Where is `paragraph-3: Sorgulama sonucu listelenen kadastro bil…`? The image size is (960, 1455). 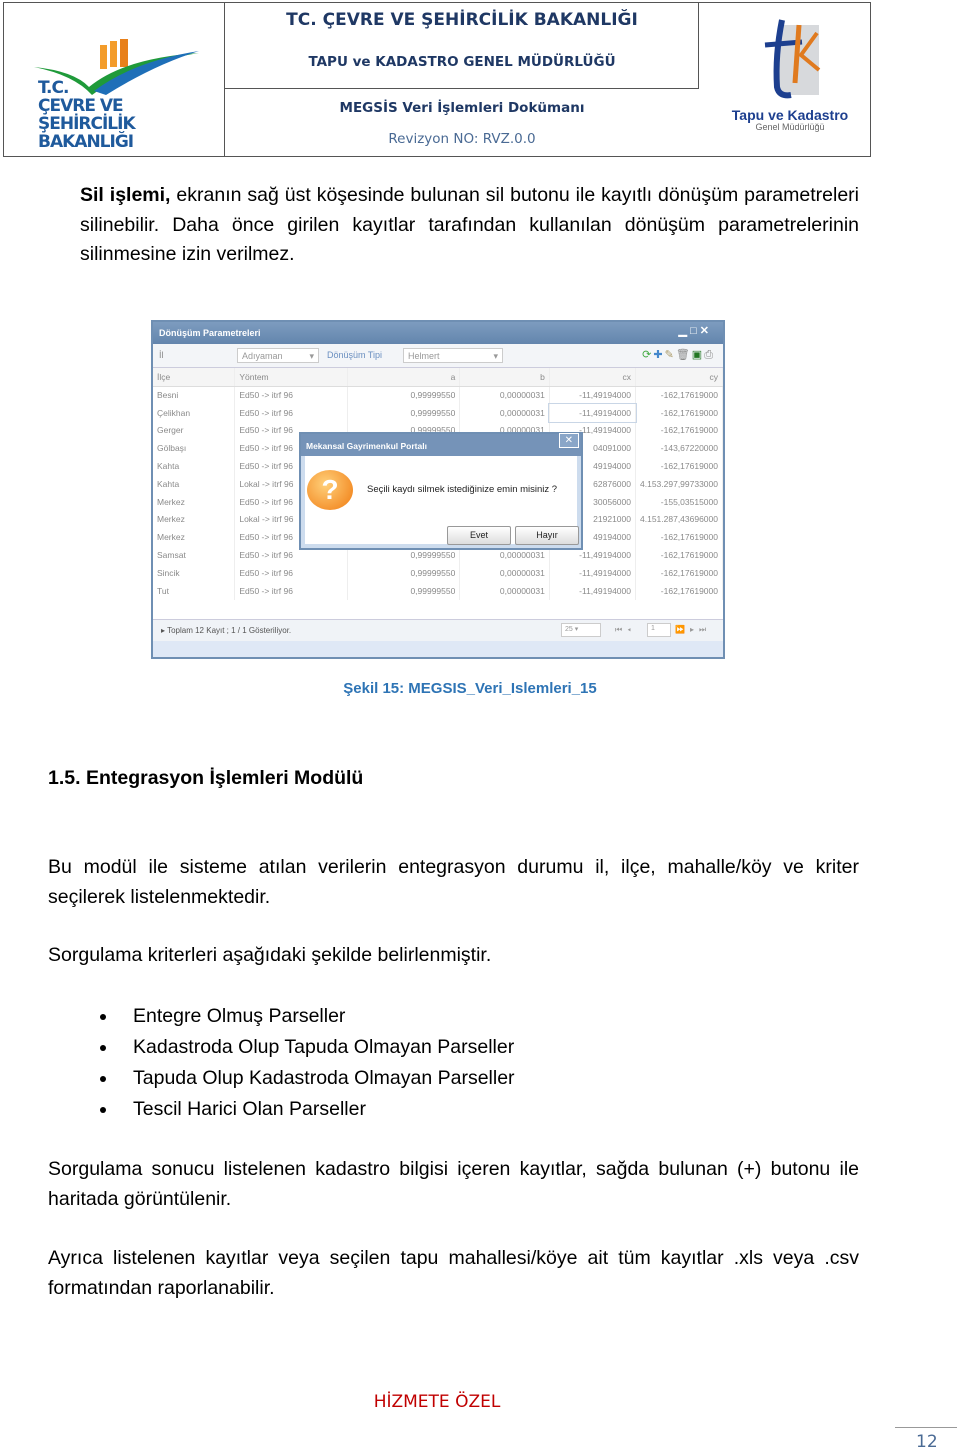
paragraph-3: Sorgulama sonucu listelenen kadastro bil… is located at coordinates (453, 1184).